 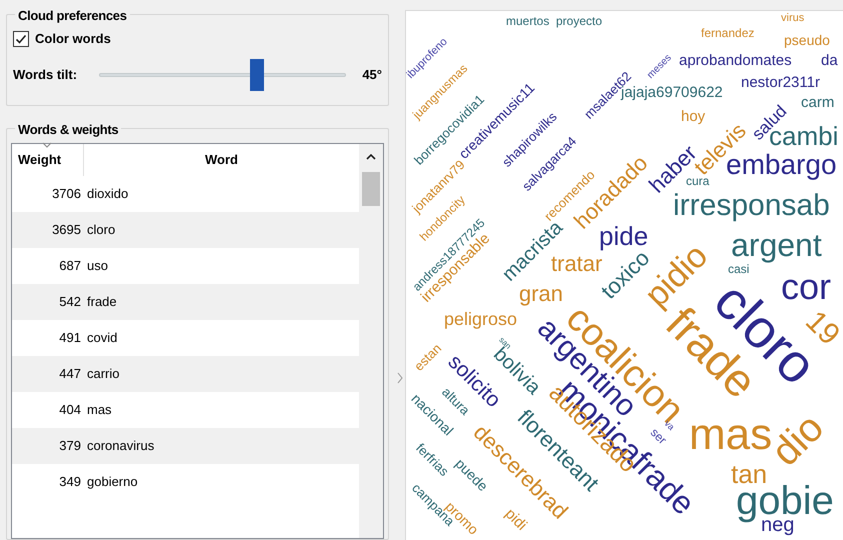 What do you see at coordinates (102, 337) in the screenshot?
I see `word-cell-text: covid` at bounding box center [102, 337].